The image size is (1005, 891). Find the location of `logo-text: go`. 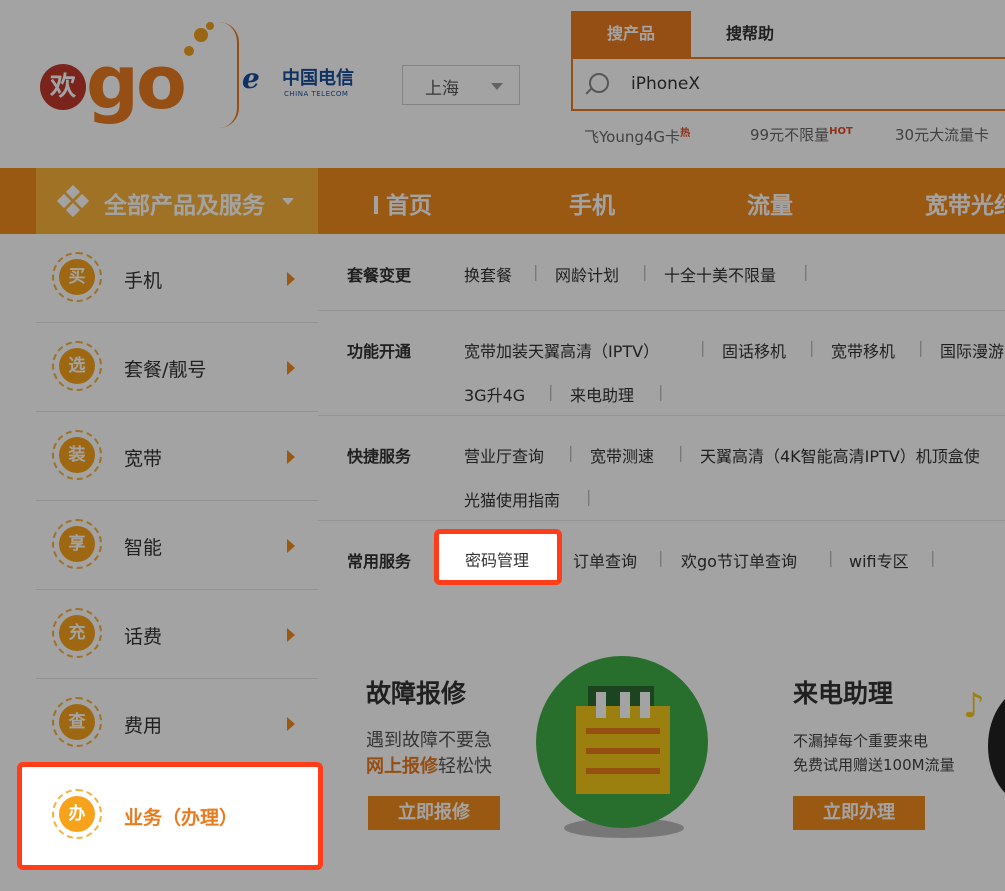

logo-text: go is located at coordinates (136, 83).